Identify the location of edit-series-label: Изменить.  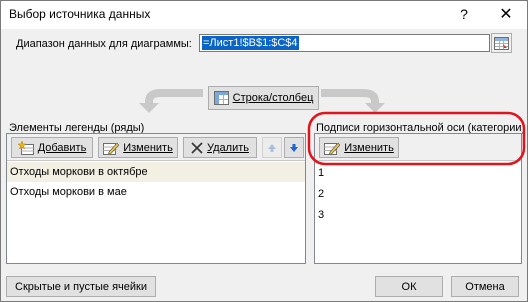
(148, 147).